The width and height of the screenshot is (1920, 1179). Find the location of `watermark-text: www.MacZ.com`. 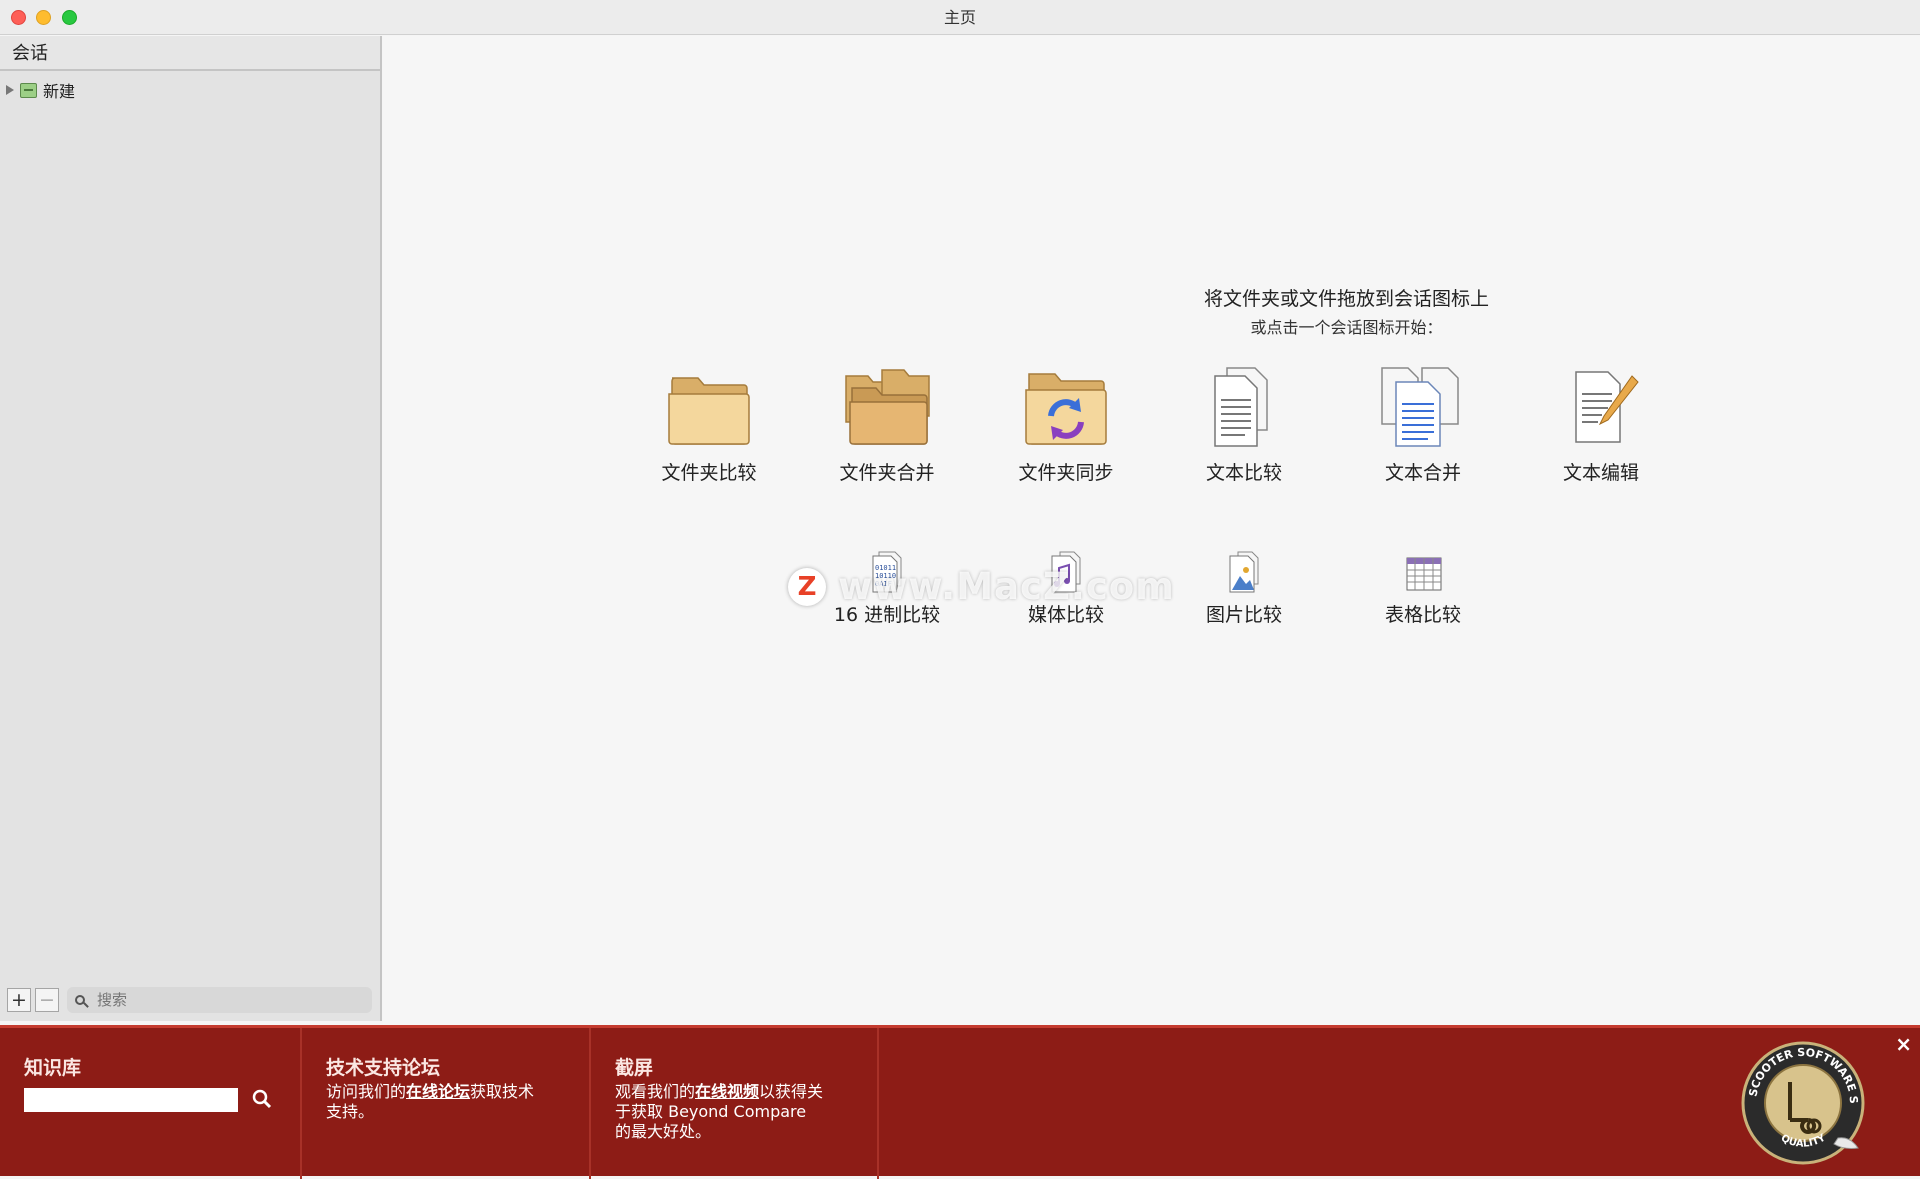

watermark-text: www.MacZ.com is located at coordinates (1006, 586).